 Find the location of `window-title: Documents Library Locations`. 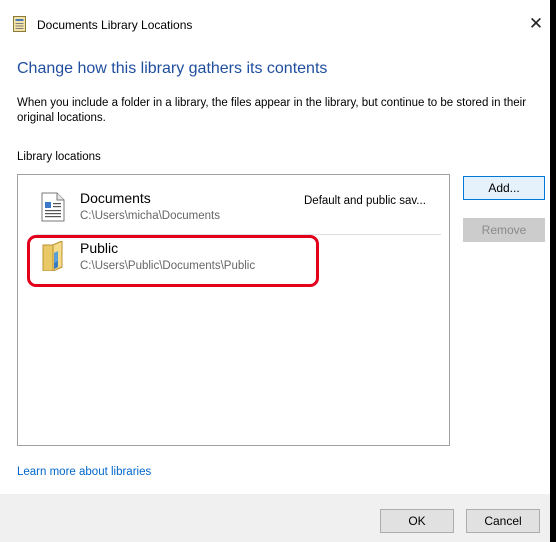

window-title: Documents Library Locations is located at coordinates (115, 25).